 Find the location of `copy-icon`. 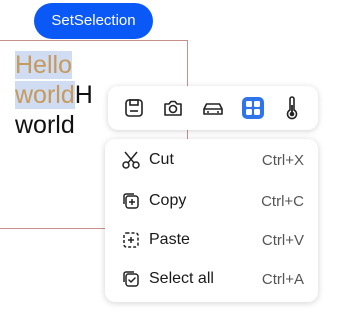

copy-icon is located at coordinates (131, 201).